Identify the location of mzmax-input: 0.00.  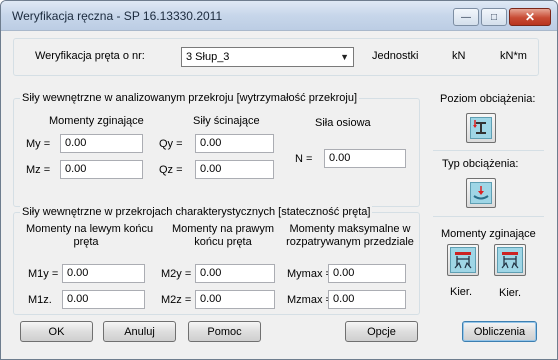
(367, 299).